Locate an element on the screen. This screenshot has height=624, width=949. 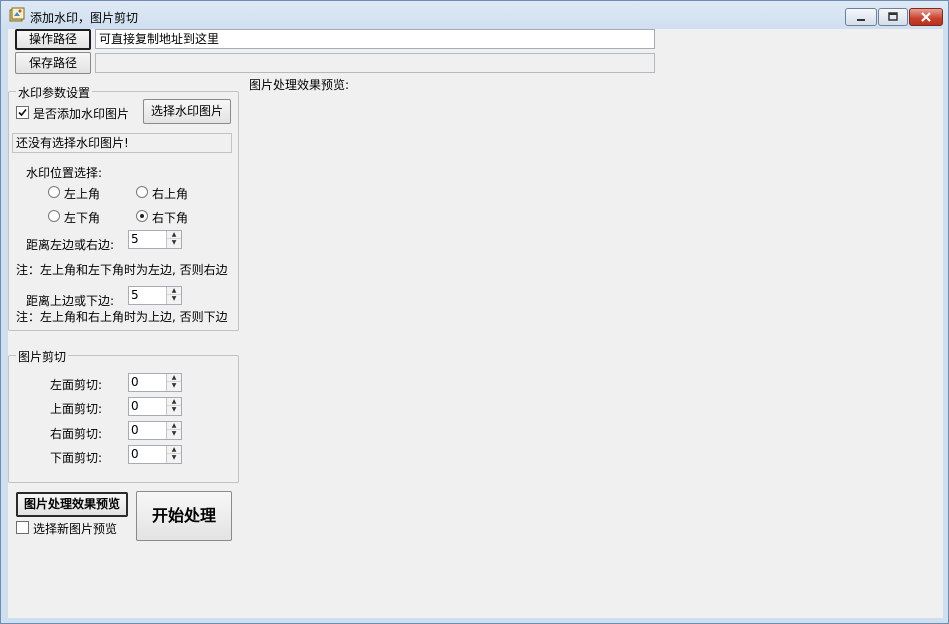
radio-top-right-label: 右上角 is located at coordinates (170, 194).